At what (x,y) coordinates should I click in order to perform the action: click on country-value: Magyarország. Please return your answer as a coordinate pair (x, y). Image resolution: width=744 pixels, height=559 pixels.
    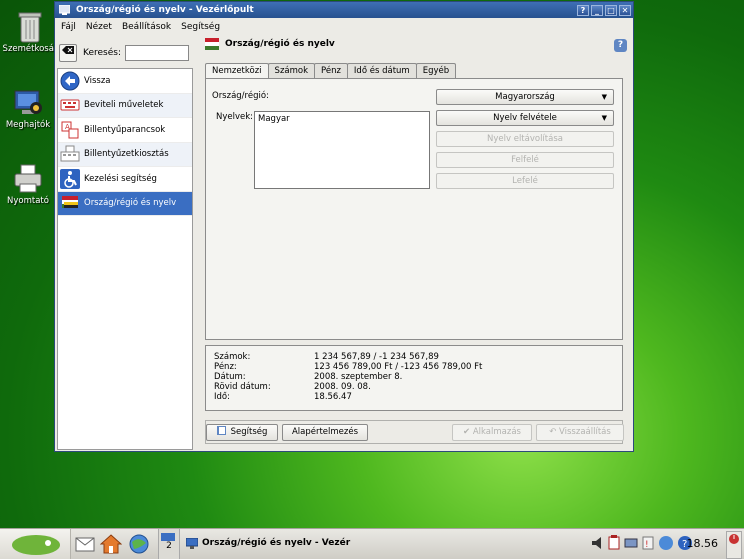
    Looking at the image, I should click on (525, 97).